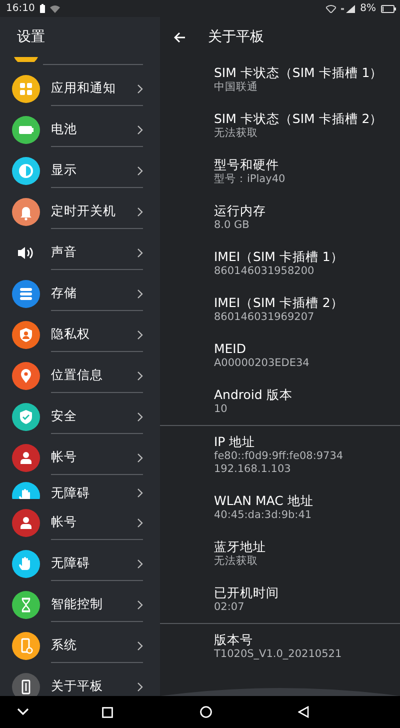 Image resolution: width=400 pixels, height=728 pixels. I want to click on storage-icon, so click(26, 294).